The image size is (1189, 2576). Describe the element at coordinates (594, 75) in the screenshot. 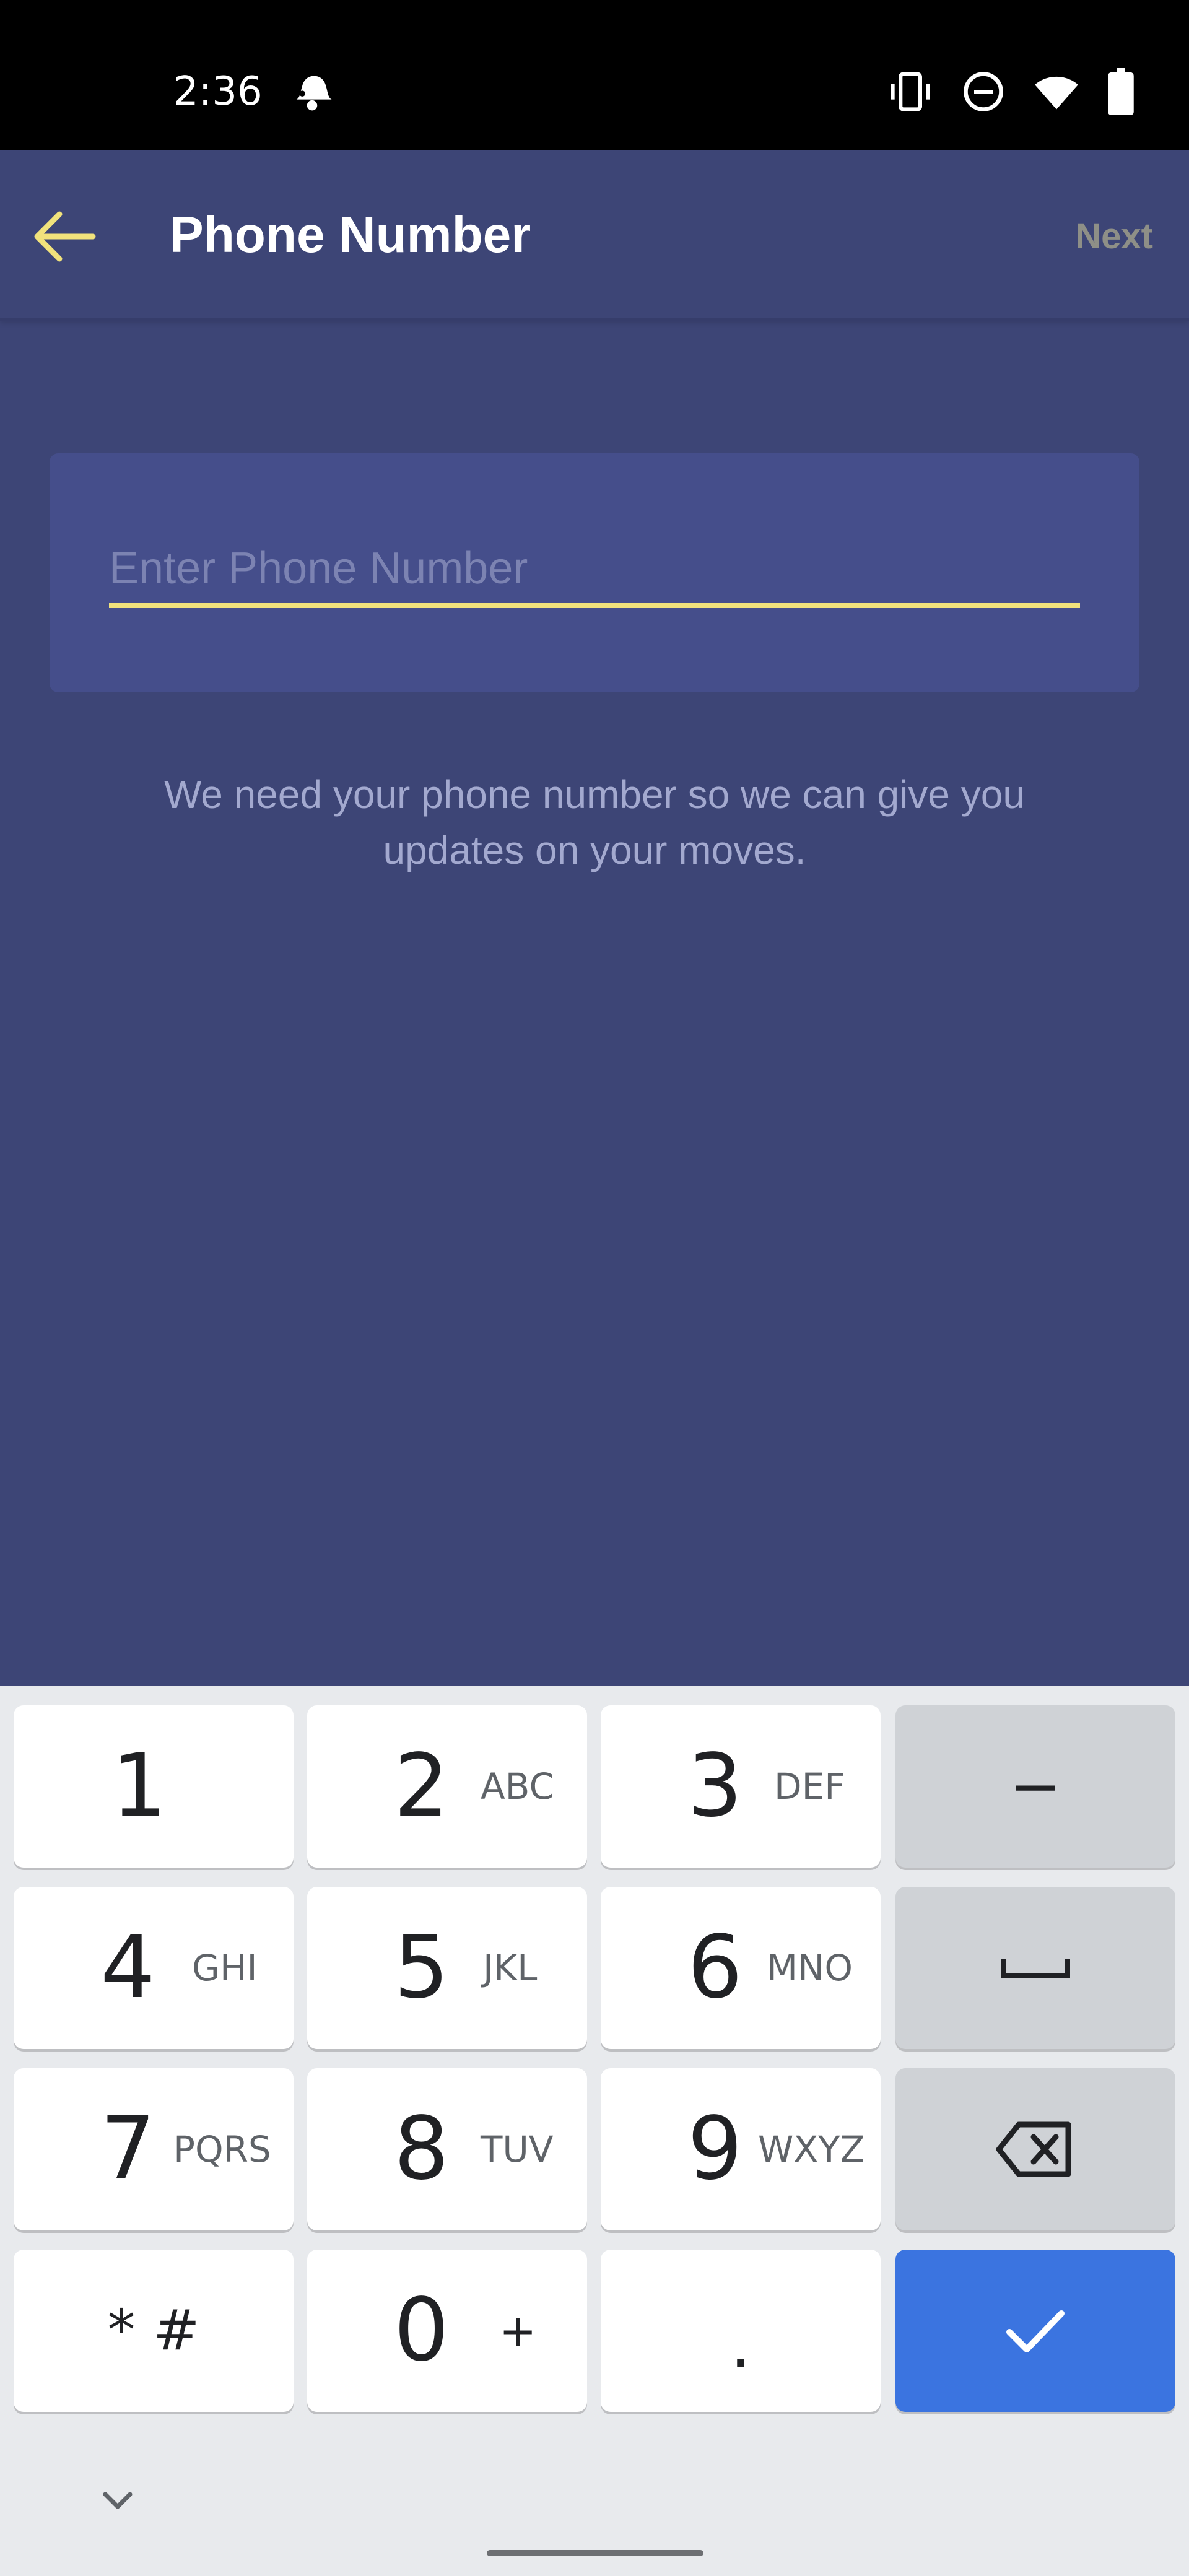

I see `status-bar: 2:36` at that location.